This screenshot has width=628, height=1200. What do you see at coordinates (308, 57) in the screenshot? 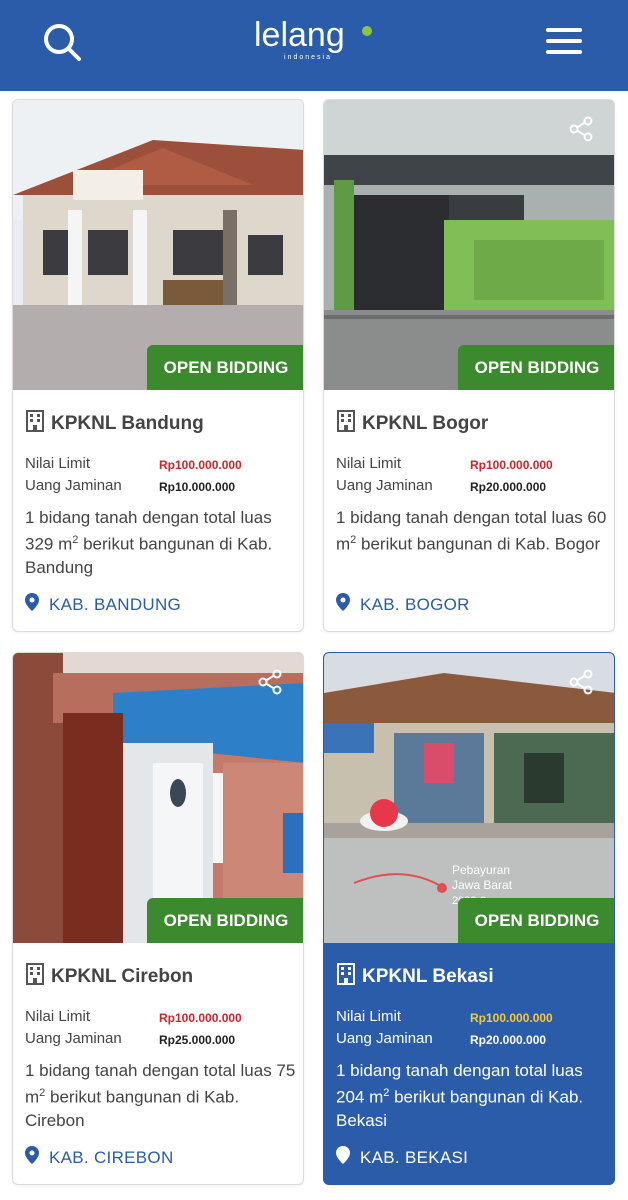
I see `logo-subtext: indonesia` at bounding box center [308, 57].